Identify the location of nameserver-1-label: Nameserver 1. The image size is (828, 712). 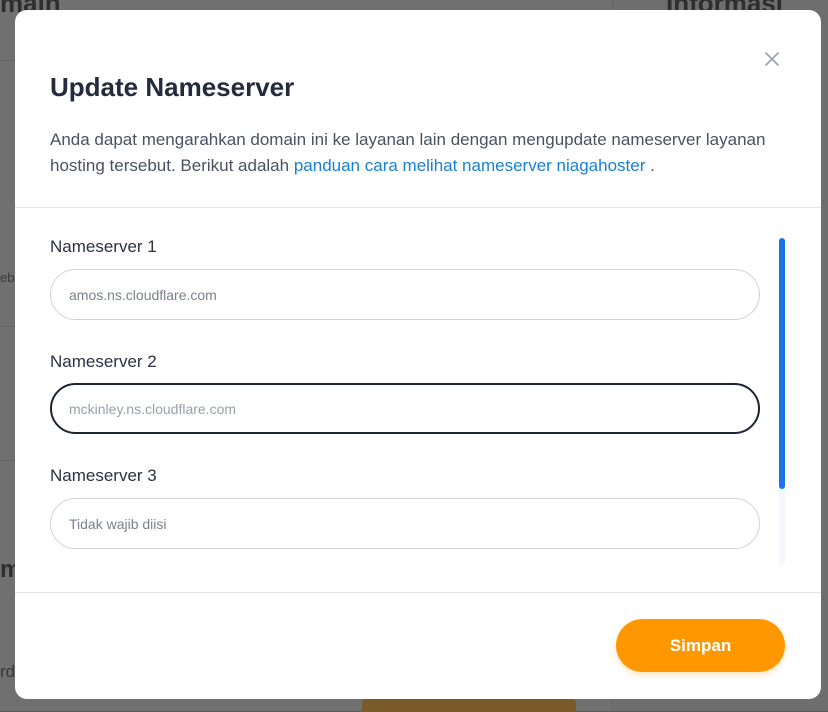
(103, 246).